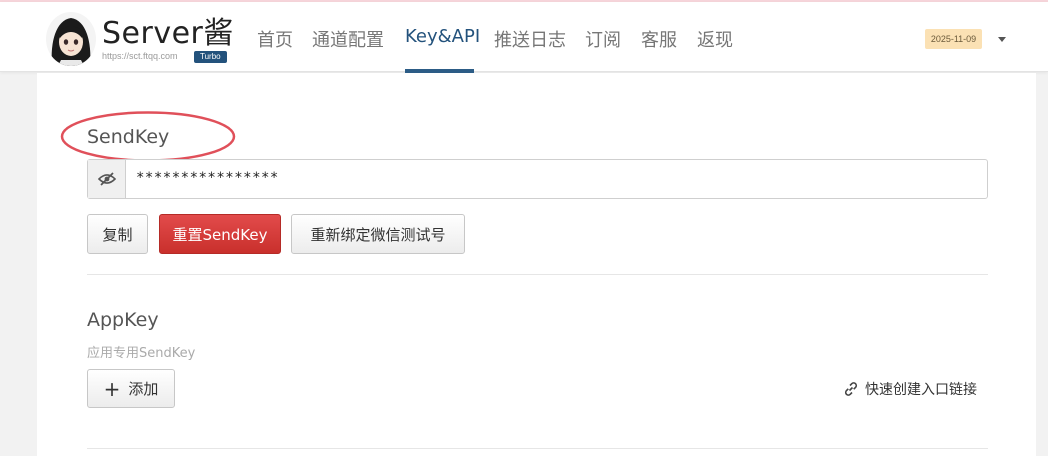 This screenshot has width=1048, height=456. What do you see at coordinates (537, 274) in the screenshot?
I see `section-divider` at bounding box center [537, 274].